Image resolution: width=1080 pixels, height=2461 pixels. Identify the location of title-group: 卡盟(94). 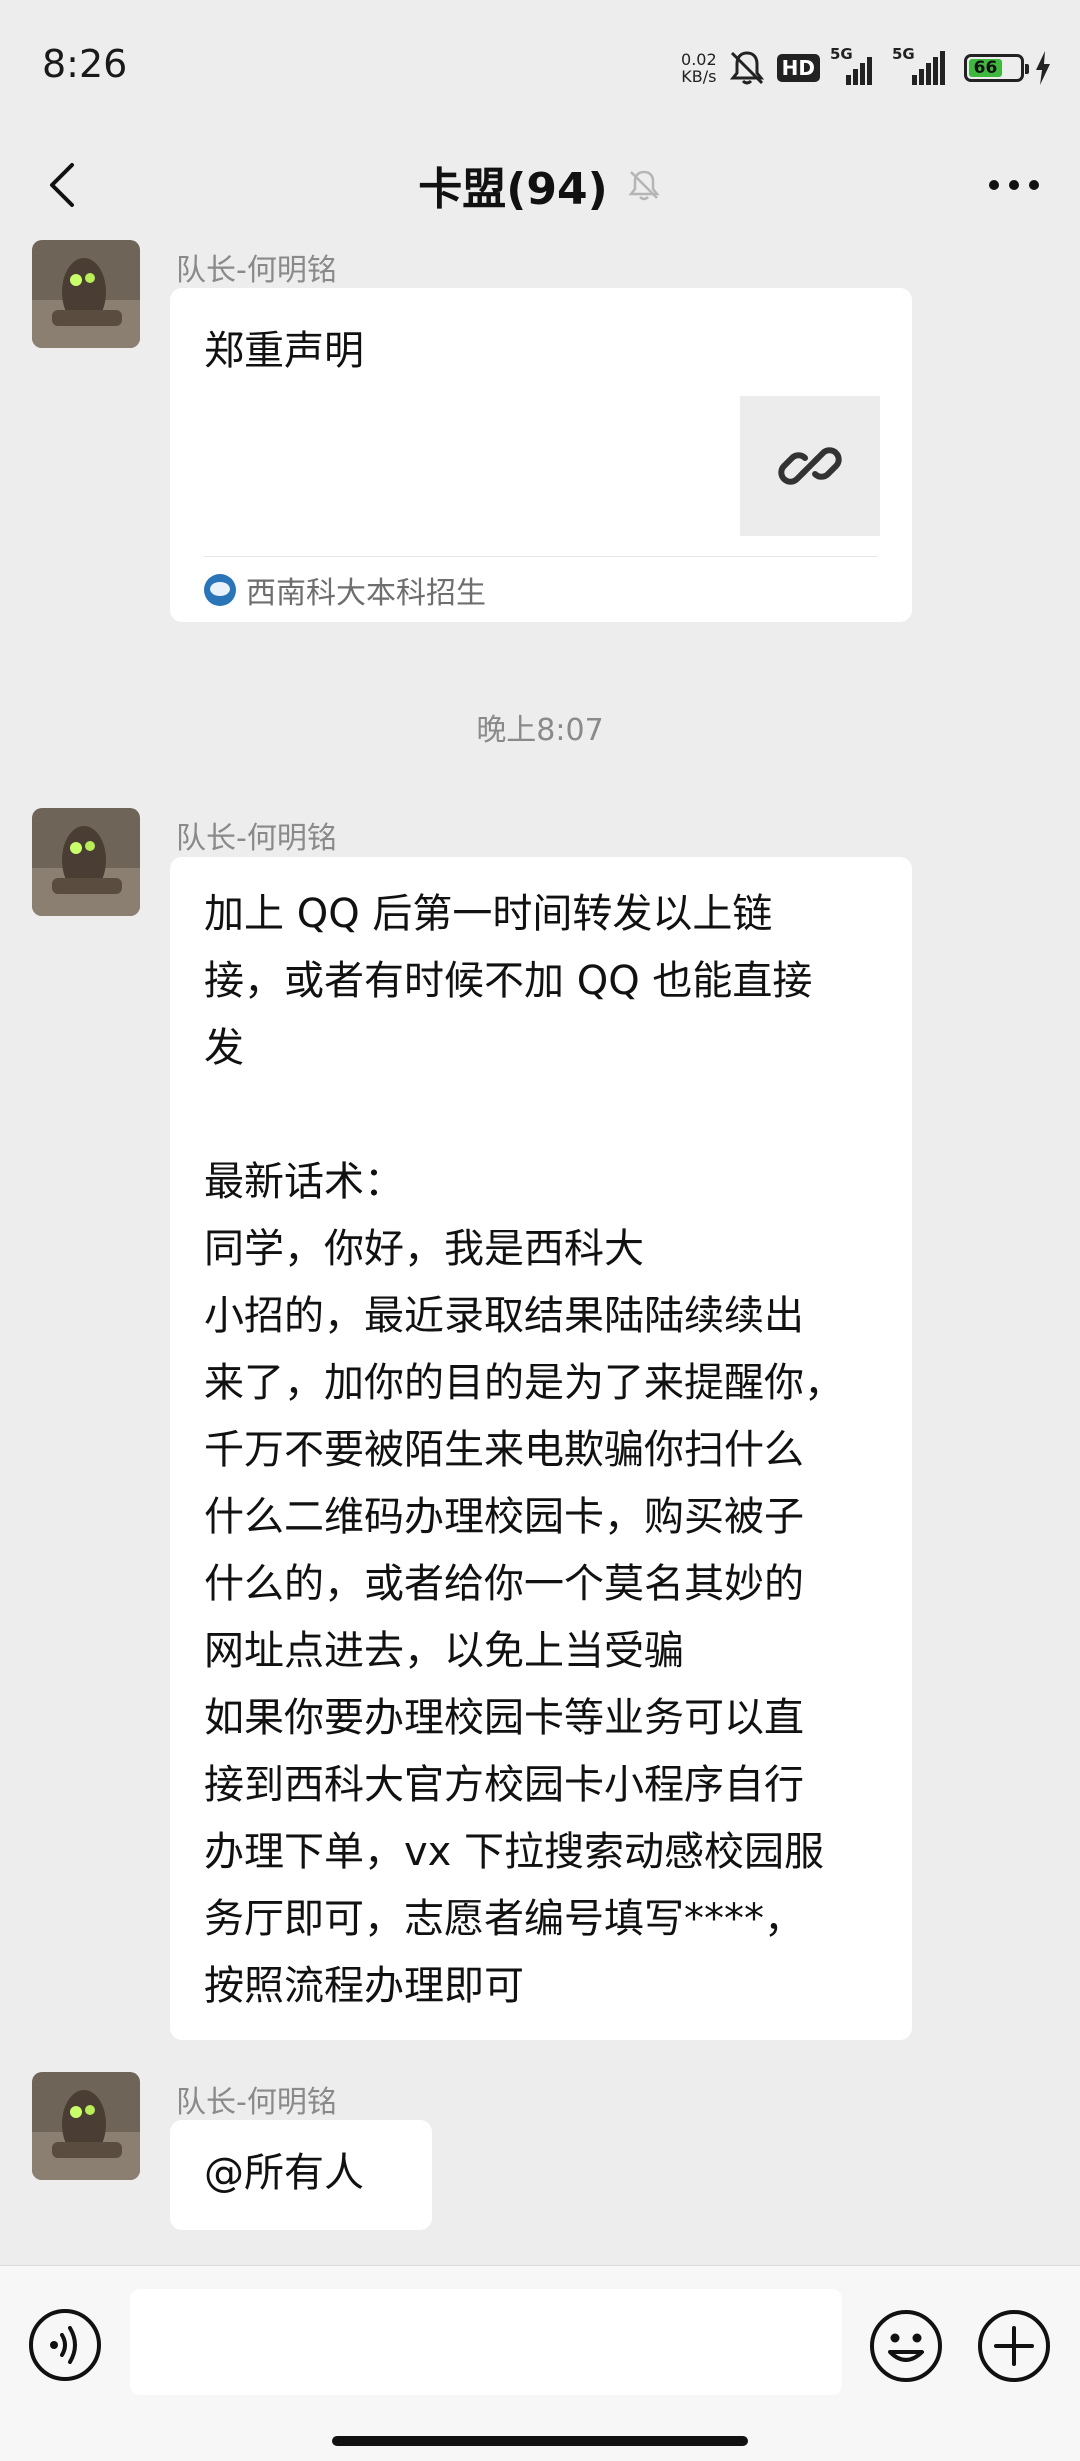
(540, 185).